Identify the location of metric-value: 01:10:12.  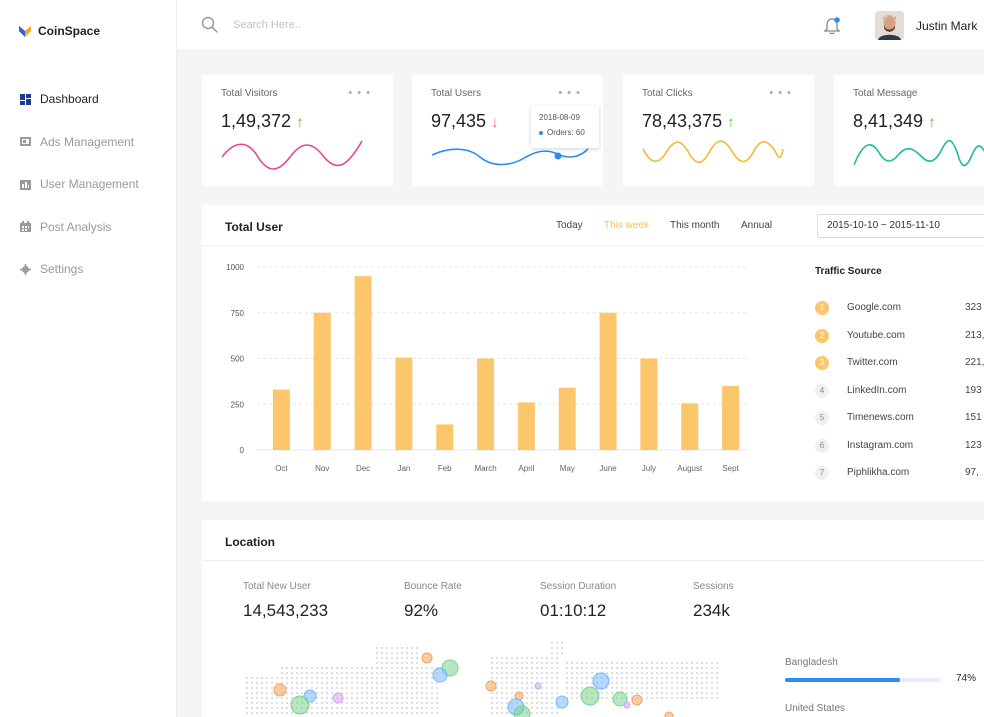
(573, 610).